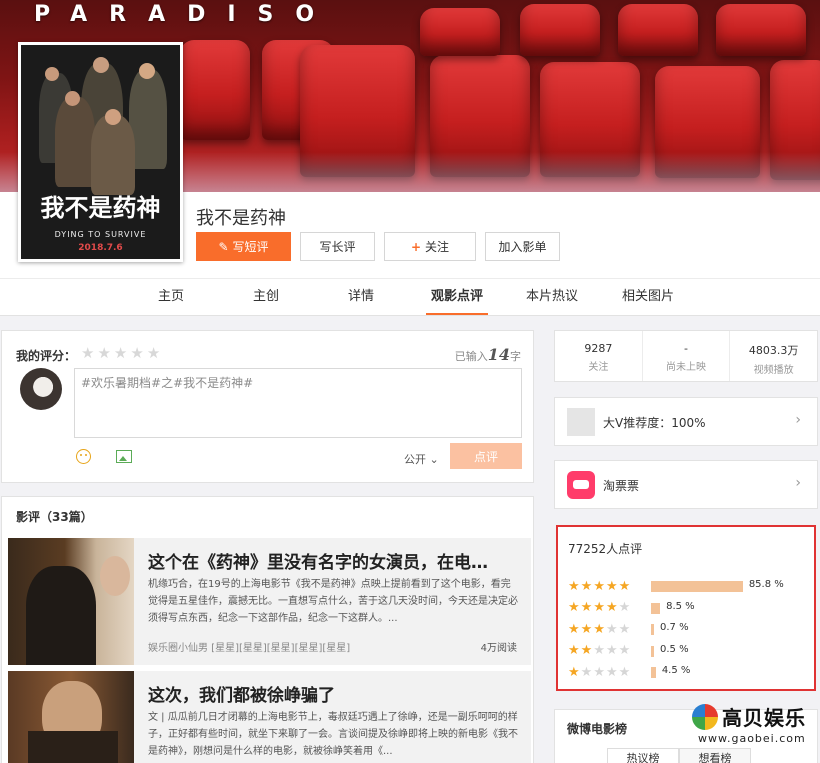 The width and height of the screenshot is (820, 763). I want to click on review-read-count: 4万阅读, so click(498, 648).